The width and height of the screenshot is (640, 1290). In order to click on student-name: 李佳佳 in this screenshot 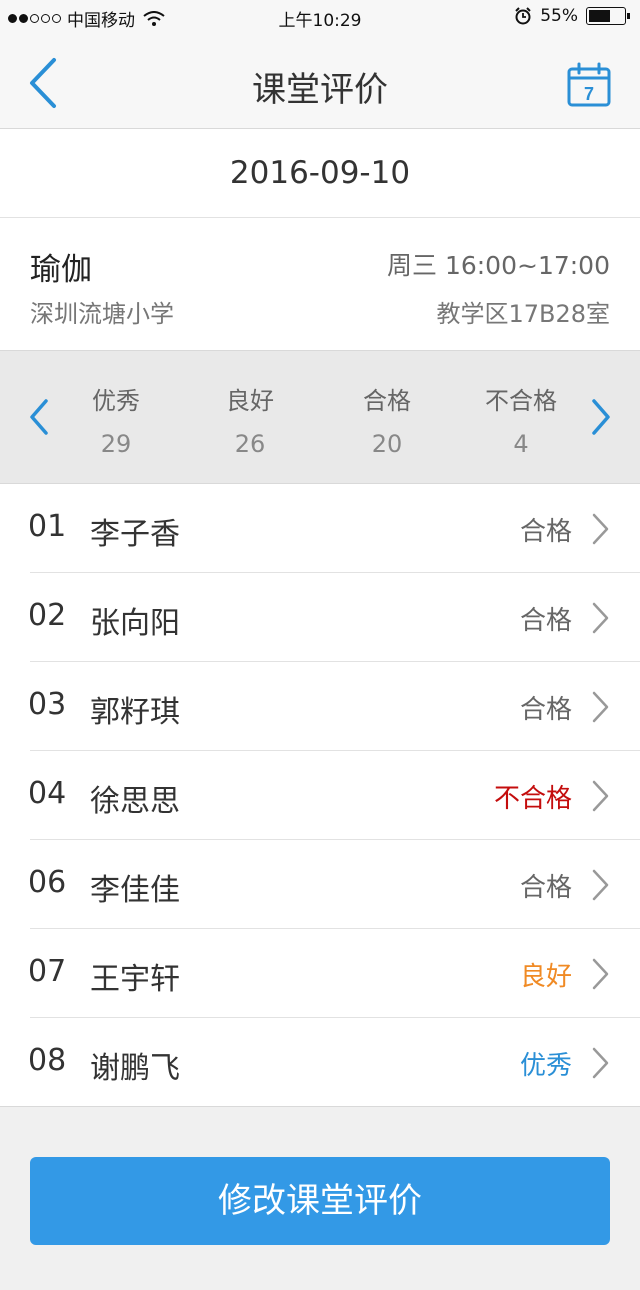, I will do `click(135, 890)`.